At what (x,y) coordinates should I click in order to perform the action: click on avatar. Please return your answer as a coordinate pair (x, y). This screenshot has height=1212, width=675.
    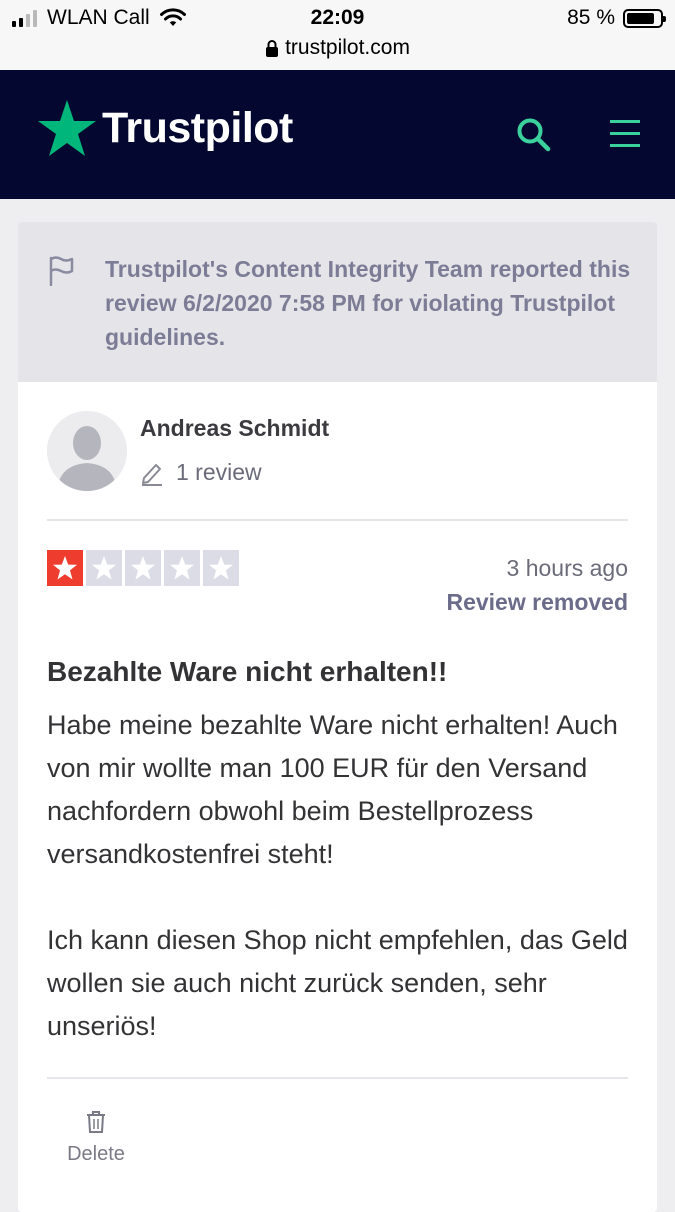
    Looking at the image, I should click on (87, 451).